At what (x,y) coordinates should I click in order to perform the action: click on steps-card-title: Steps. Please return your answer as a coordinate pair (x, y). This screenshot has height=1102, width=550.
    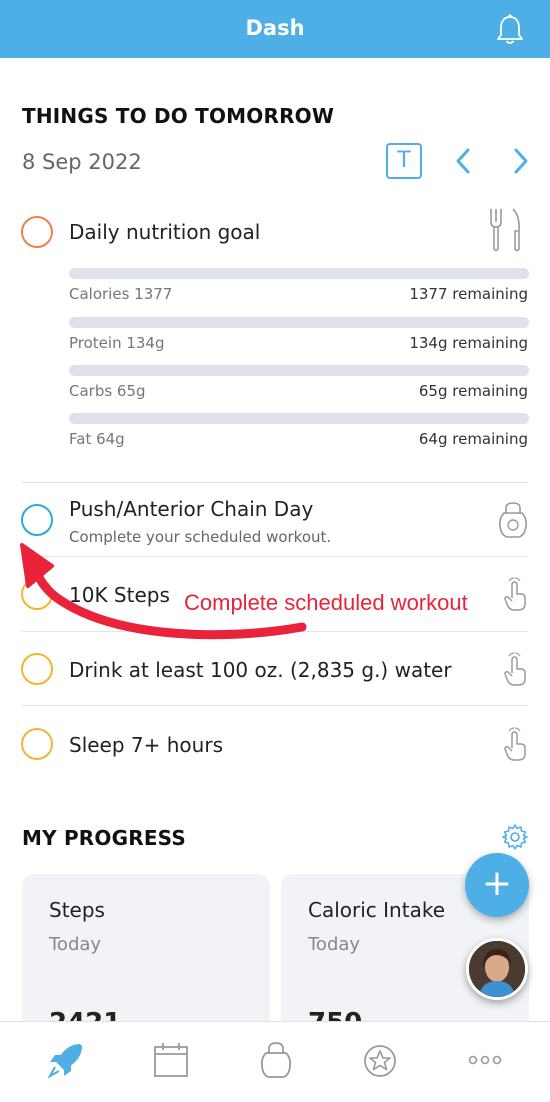
    Looking at the image, I should click on (77, 910).